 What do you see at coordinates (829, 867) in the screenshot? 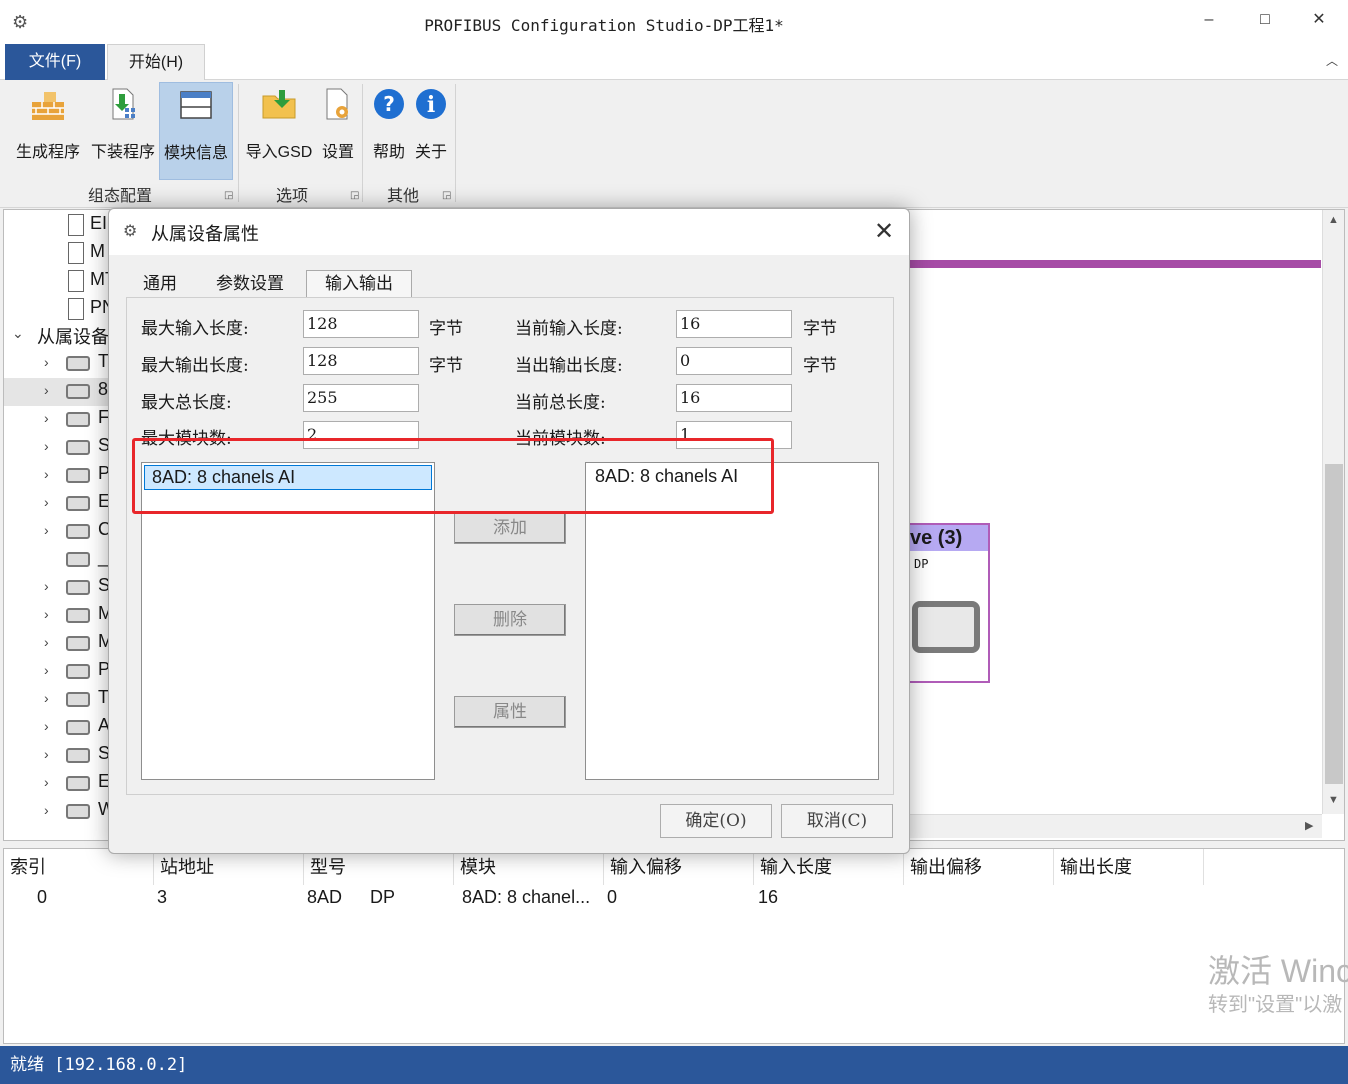
I see `column-header: 输入长度` at bounding box center [829, 867].